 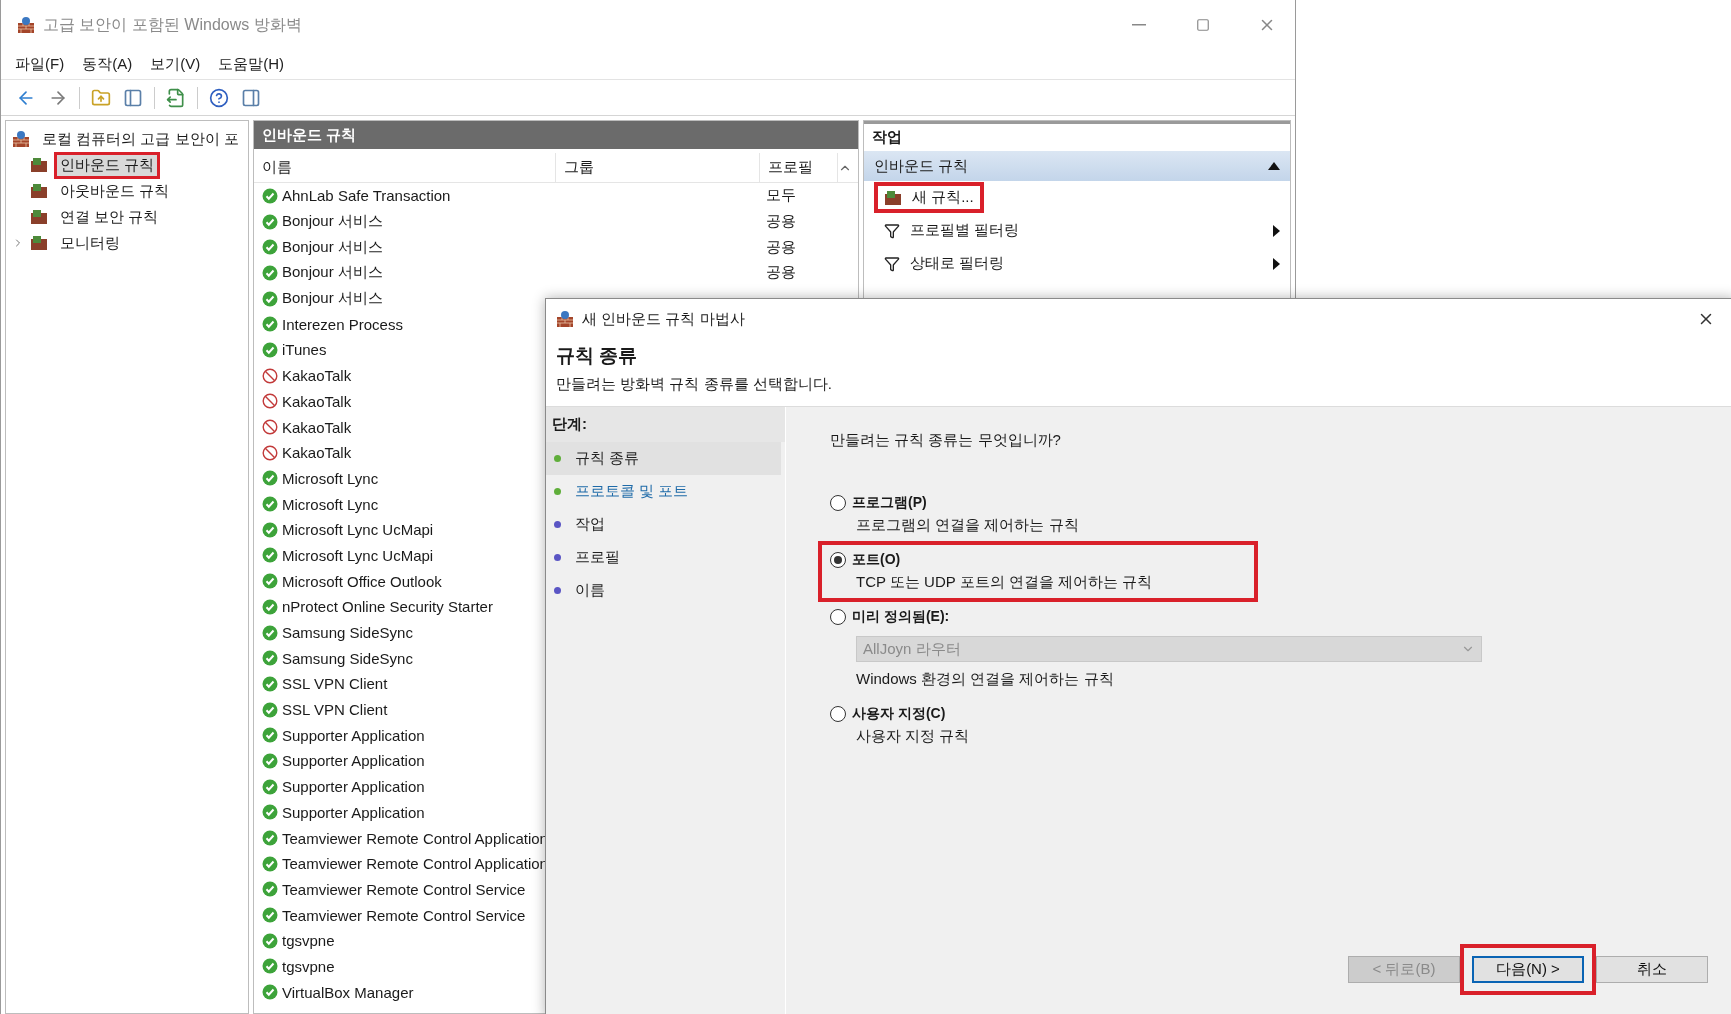 What do you see at coordinates (40, 64) in the screenshot?
I see `menu-item: 파일(F)` at bounding box center [40, 64].